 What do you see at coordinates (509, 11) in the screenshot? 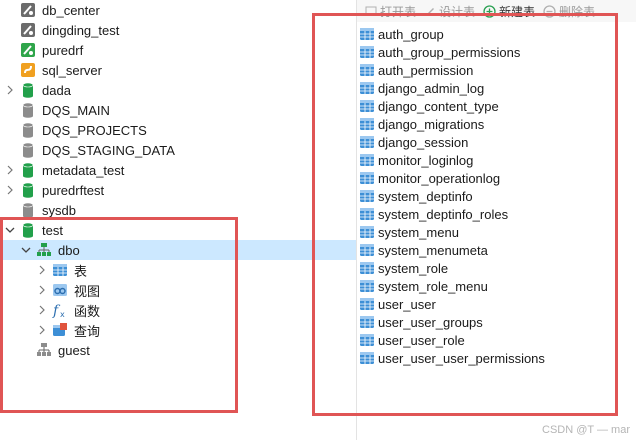
I see `new-table-button: 新建表` at bounding box center [509, 11].